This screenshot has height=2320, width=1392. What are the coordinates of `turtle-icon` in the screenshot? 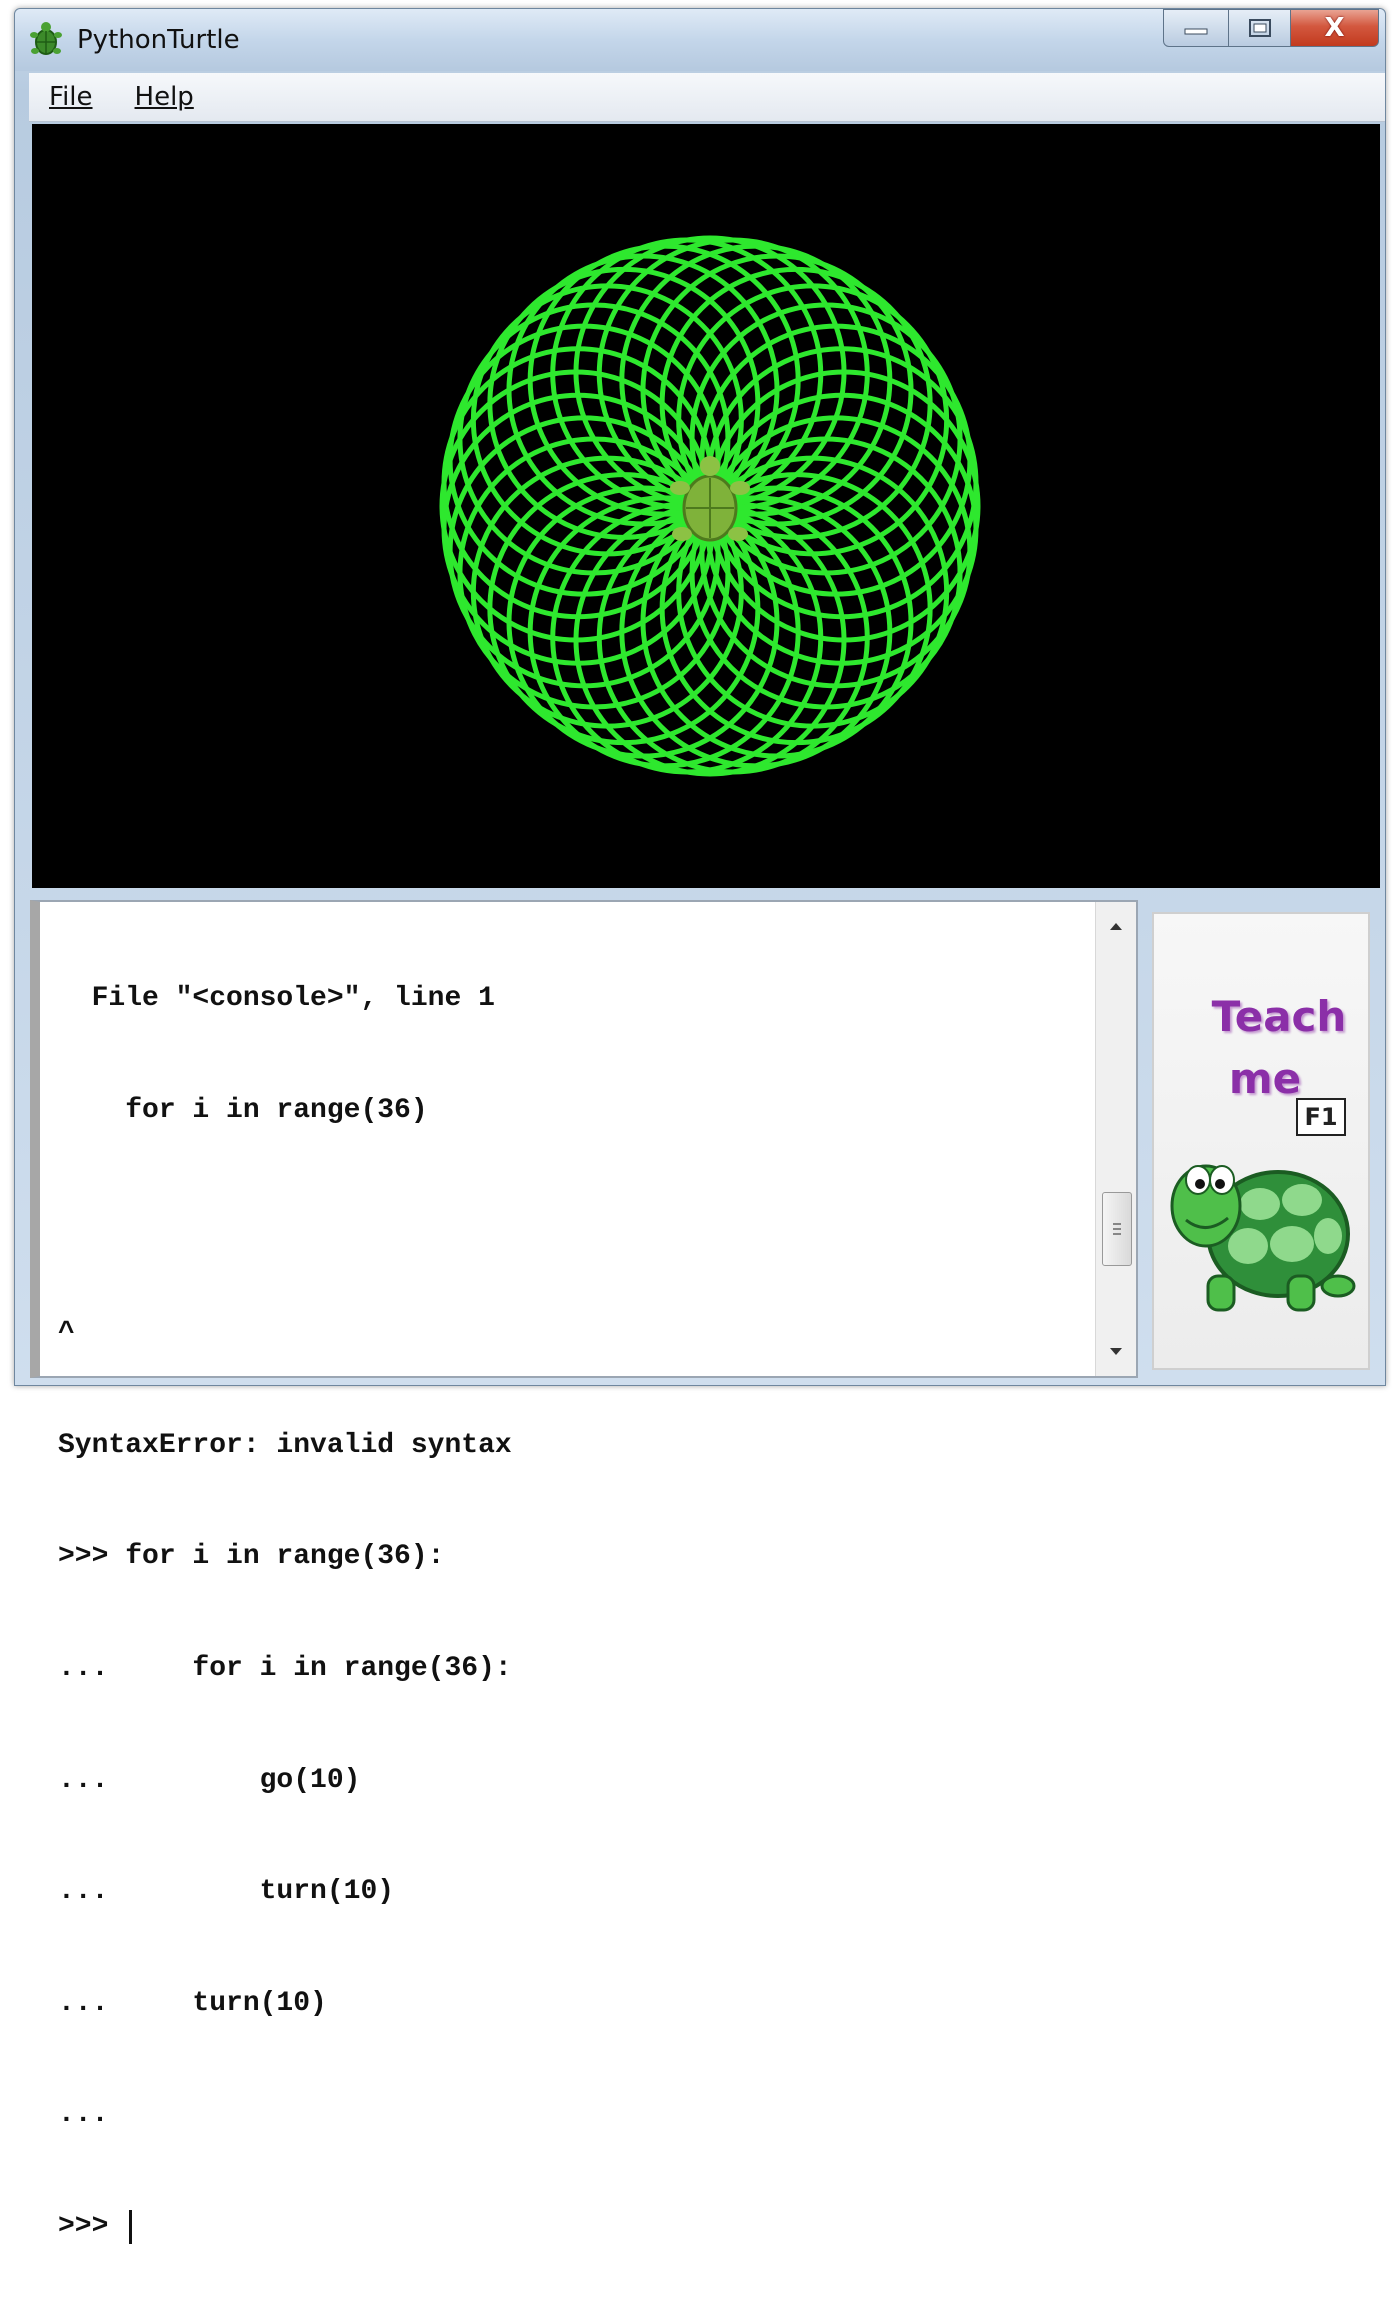 It's located at (46, 38).